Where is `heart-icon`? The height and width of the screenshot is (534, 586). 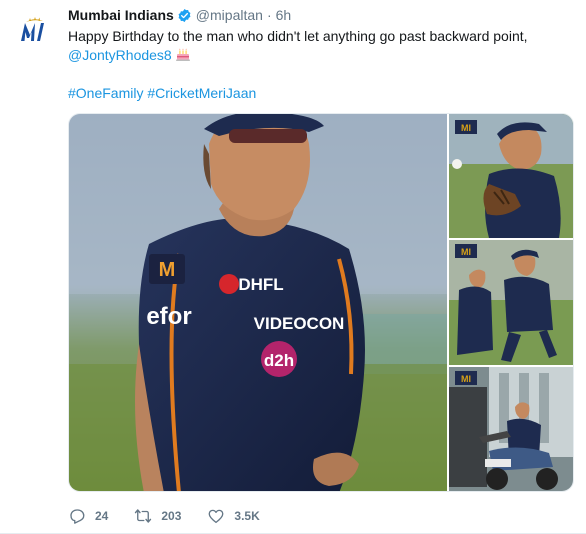
heart-icon is located at coordinates (216, 516).